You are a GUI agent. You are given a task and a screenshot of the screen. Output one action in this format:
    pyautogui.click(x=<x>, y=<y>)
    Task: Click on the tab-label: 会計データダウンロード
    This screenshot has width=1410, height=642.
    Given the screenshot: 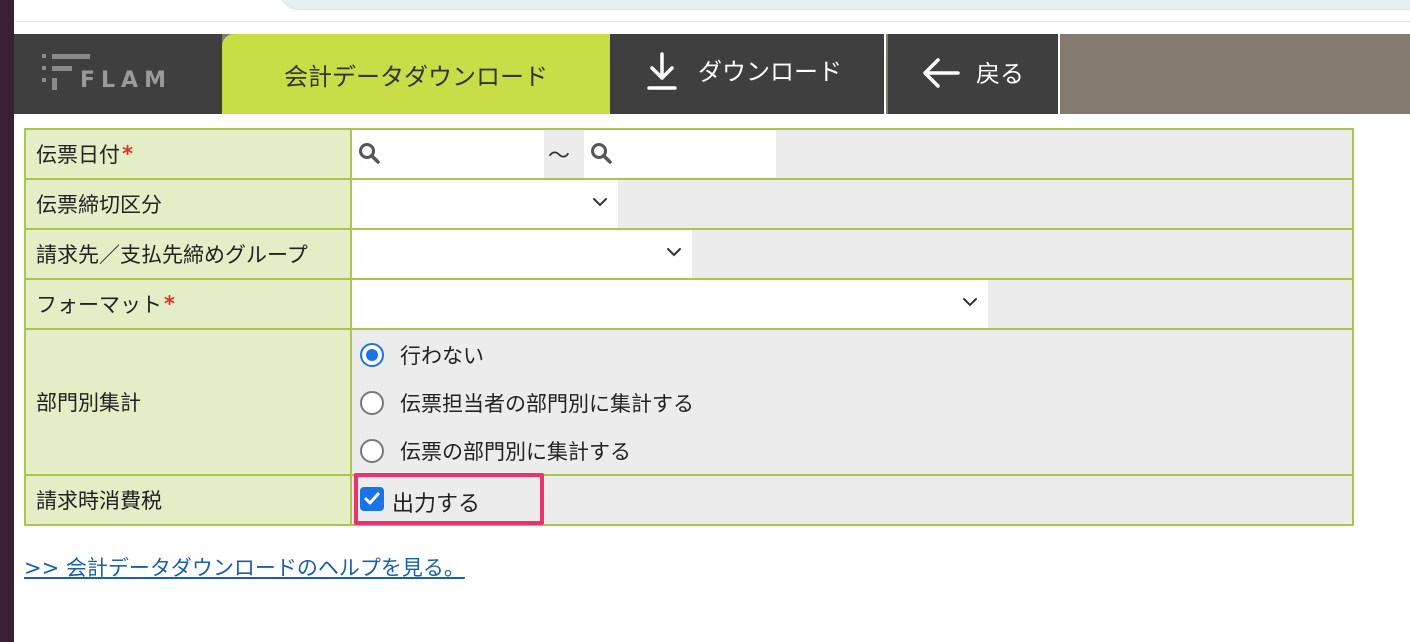 What is the action you would take?
    pyautogui.click(x=416, y=76)
    